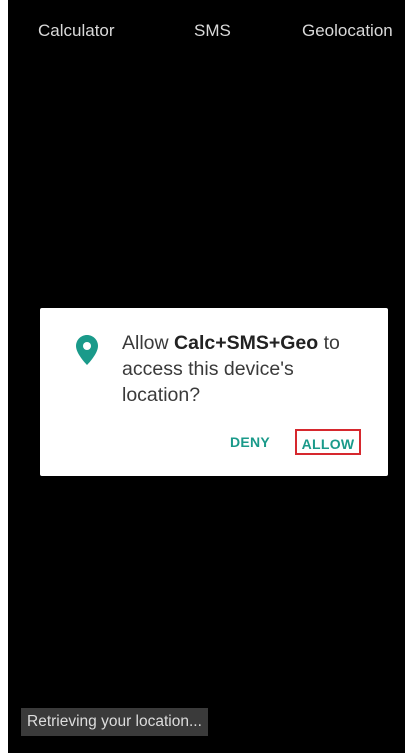 This screenshot has height=753, width=412. What do you see at coordinates (212, 31) in the screenshot?
I see `tab-sms: SMS` at bounding box center [212, 31].